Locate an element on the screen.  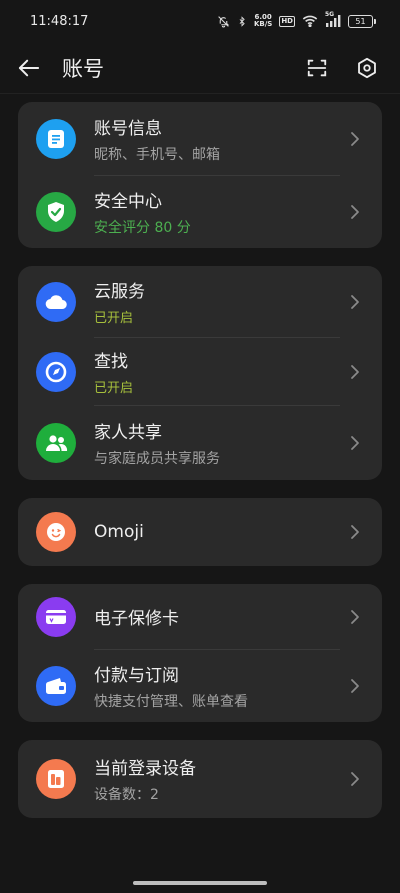
row-e-warranty-card: 电子保修卡 is located at coordinates (209, 617).